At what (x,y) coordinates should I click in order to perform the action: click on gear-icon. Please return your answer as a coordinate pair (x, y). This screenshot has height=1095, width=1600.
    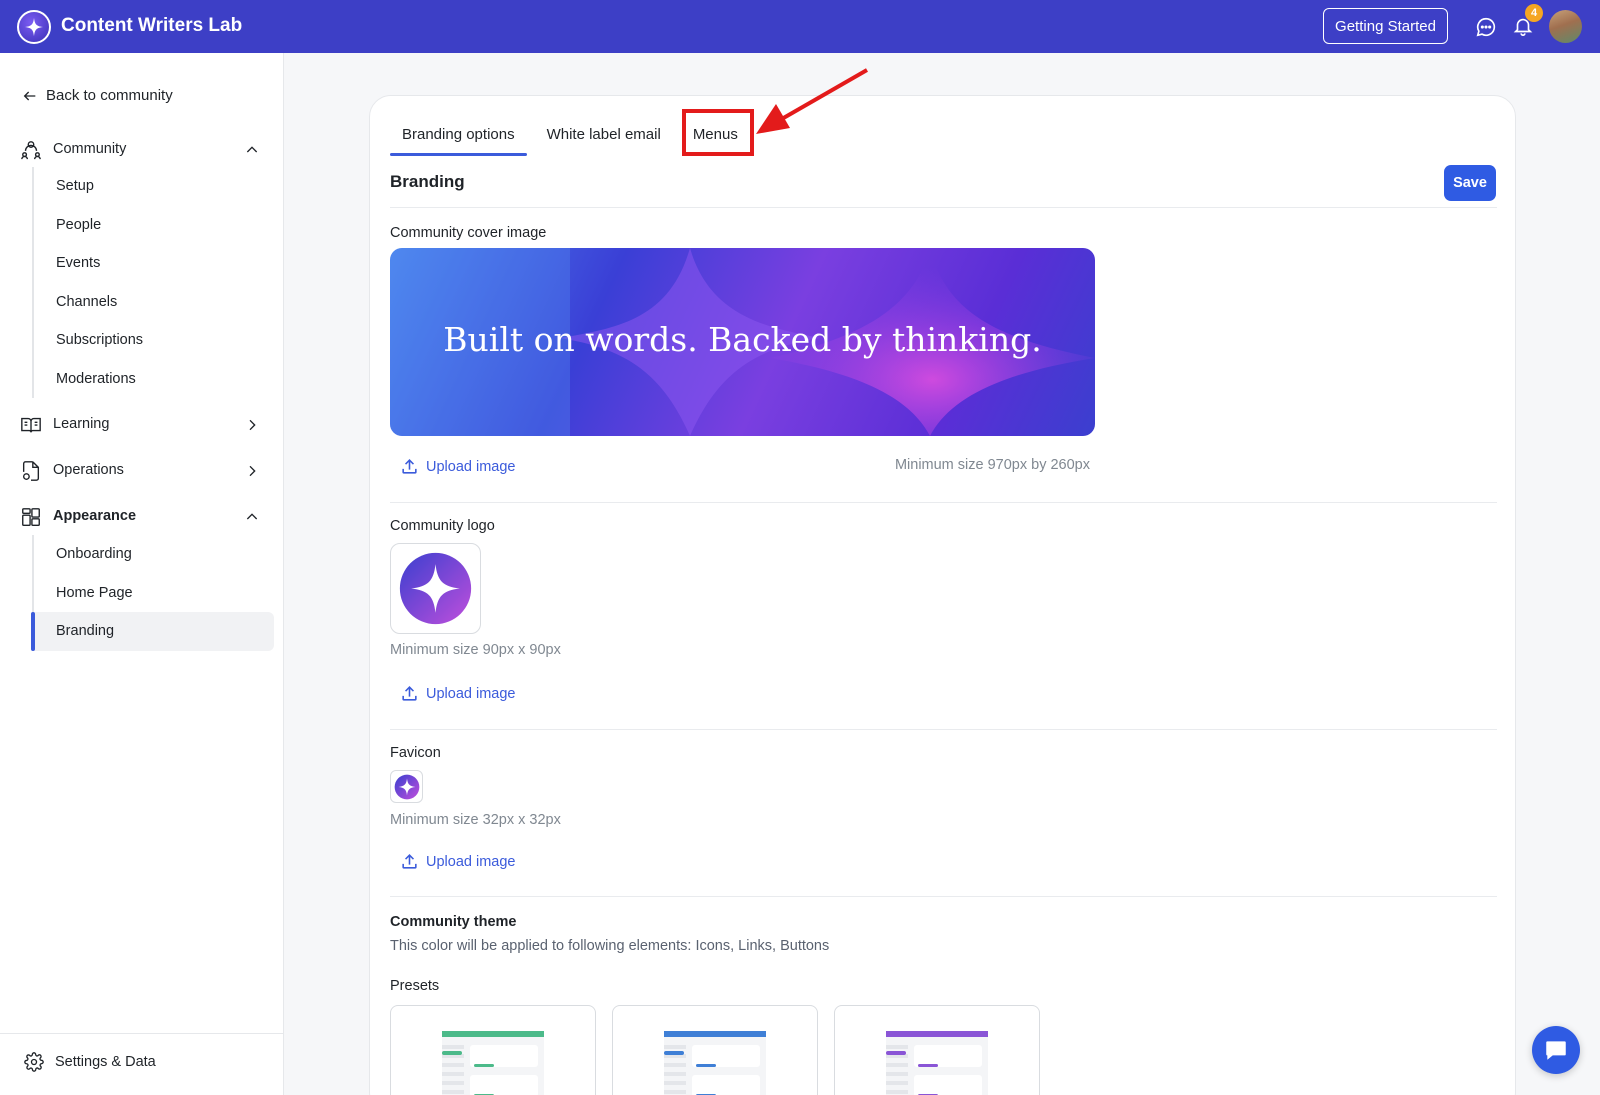
    Looking at the image, I should click on (34, 1062).